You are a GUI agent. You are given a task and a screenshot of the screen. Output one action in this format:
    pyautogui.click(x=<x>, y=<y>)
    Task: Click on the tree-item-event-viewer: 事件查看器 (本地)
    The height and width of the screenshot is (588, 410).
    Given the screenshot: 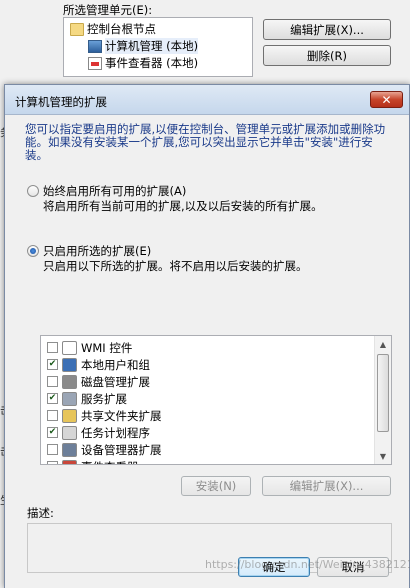 What is the action you would take?
    pyautogui.click(x=143, y=63)
    